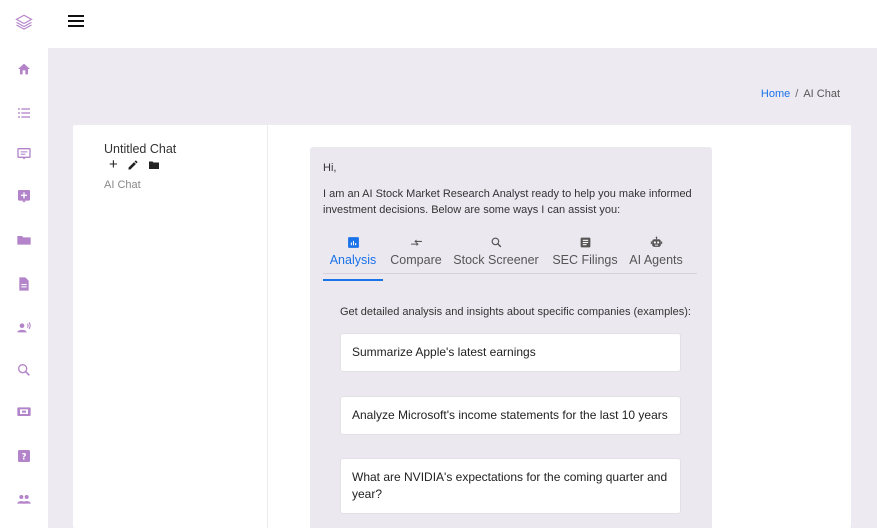 This screenshot has height=528, width=877. Describe the element at coordinates (113, 164) in the screenshot. I see `new-chat-button: +` at that location.